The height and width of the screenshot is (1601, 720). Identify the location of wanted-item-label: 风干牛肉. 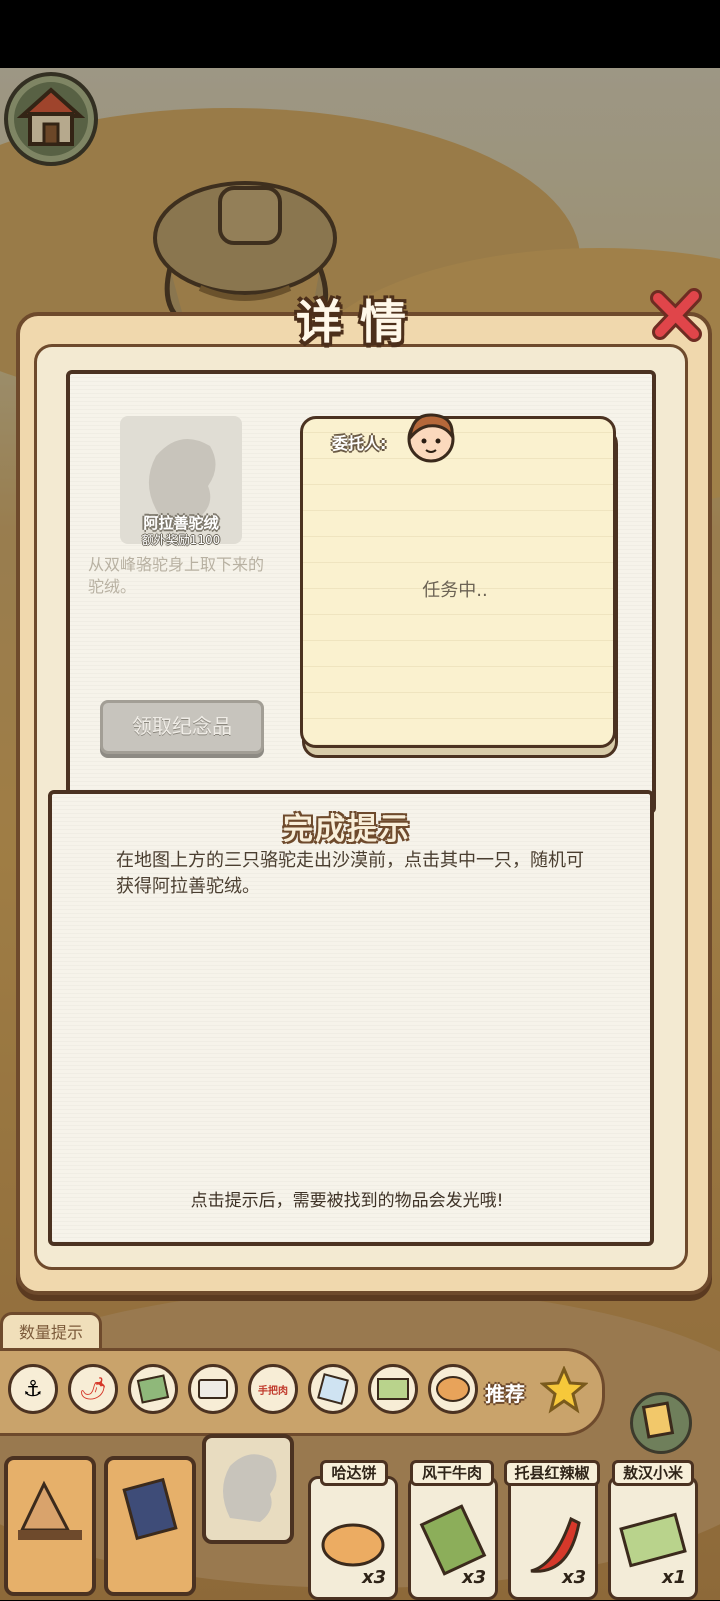
(452, 1473).